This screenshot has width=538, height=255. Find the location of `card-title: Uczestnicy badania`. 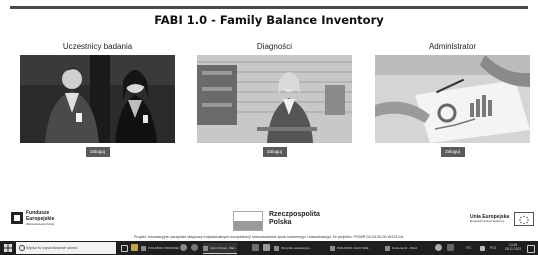

card-title: Uczestnicy badania is located at coordinates (97, 46).